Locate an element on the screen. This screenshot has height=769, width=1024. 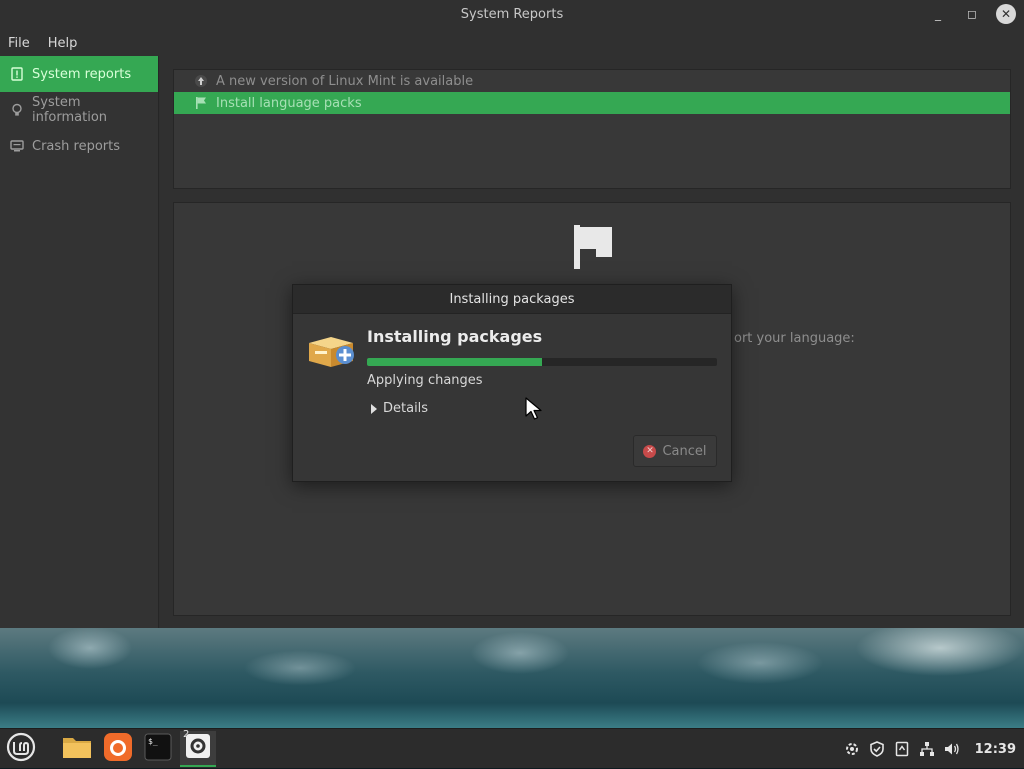
taskbar-firefox is located at coordinates (118, 749).